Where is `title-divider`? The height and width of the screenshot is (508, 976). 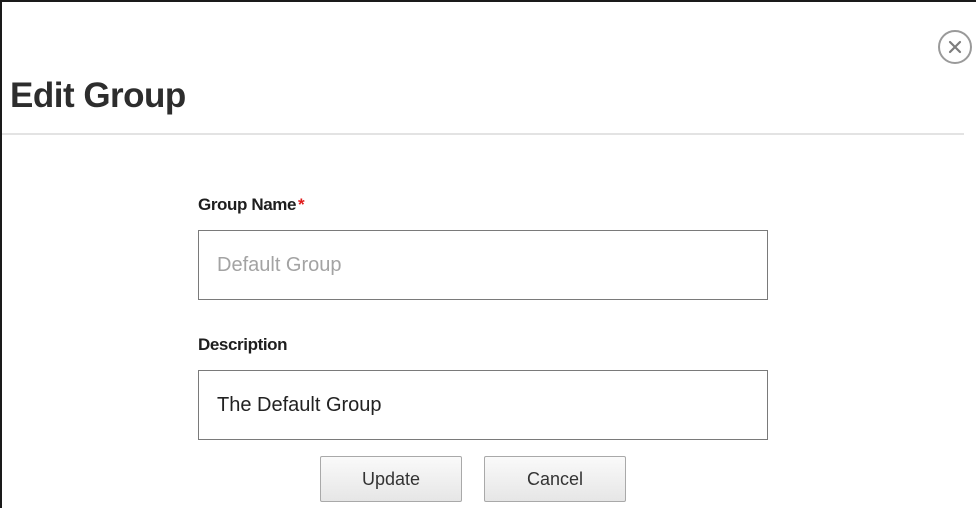 title-divider is located at coordinates (483, 134).